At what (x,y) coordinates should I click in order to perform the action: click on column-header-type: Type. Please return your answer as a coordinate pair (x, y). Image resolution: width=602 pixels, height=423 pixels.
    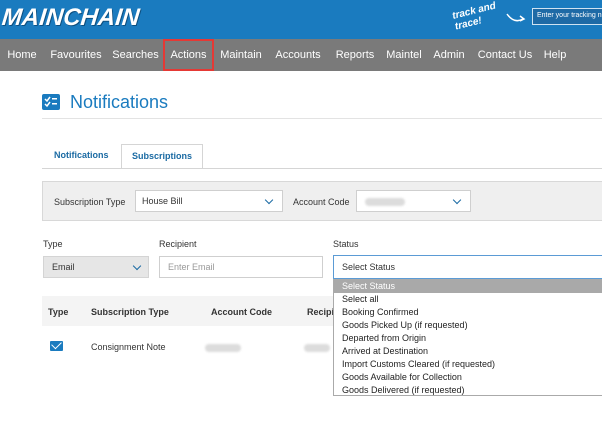
    Looking at the image, I should click on (58, 312).